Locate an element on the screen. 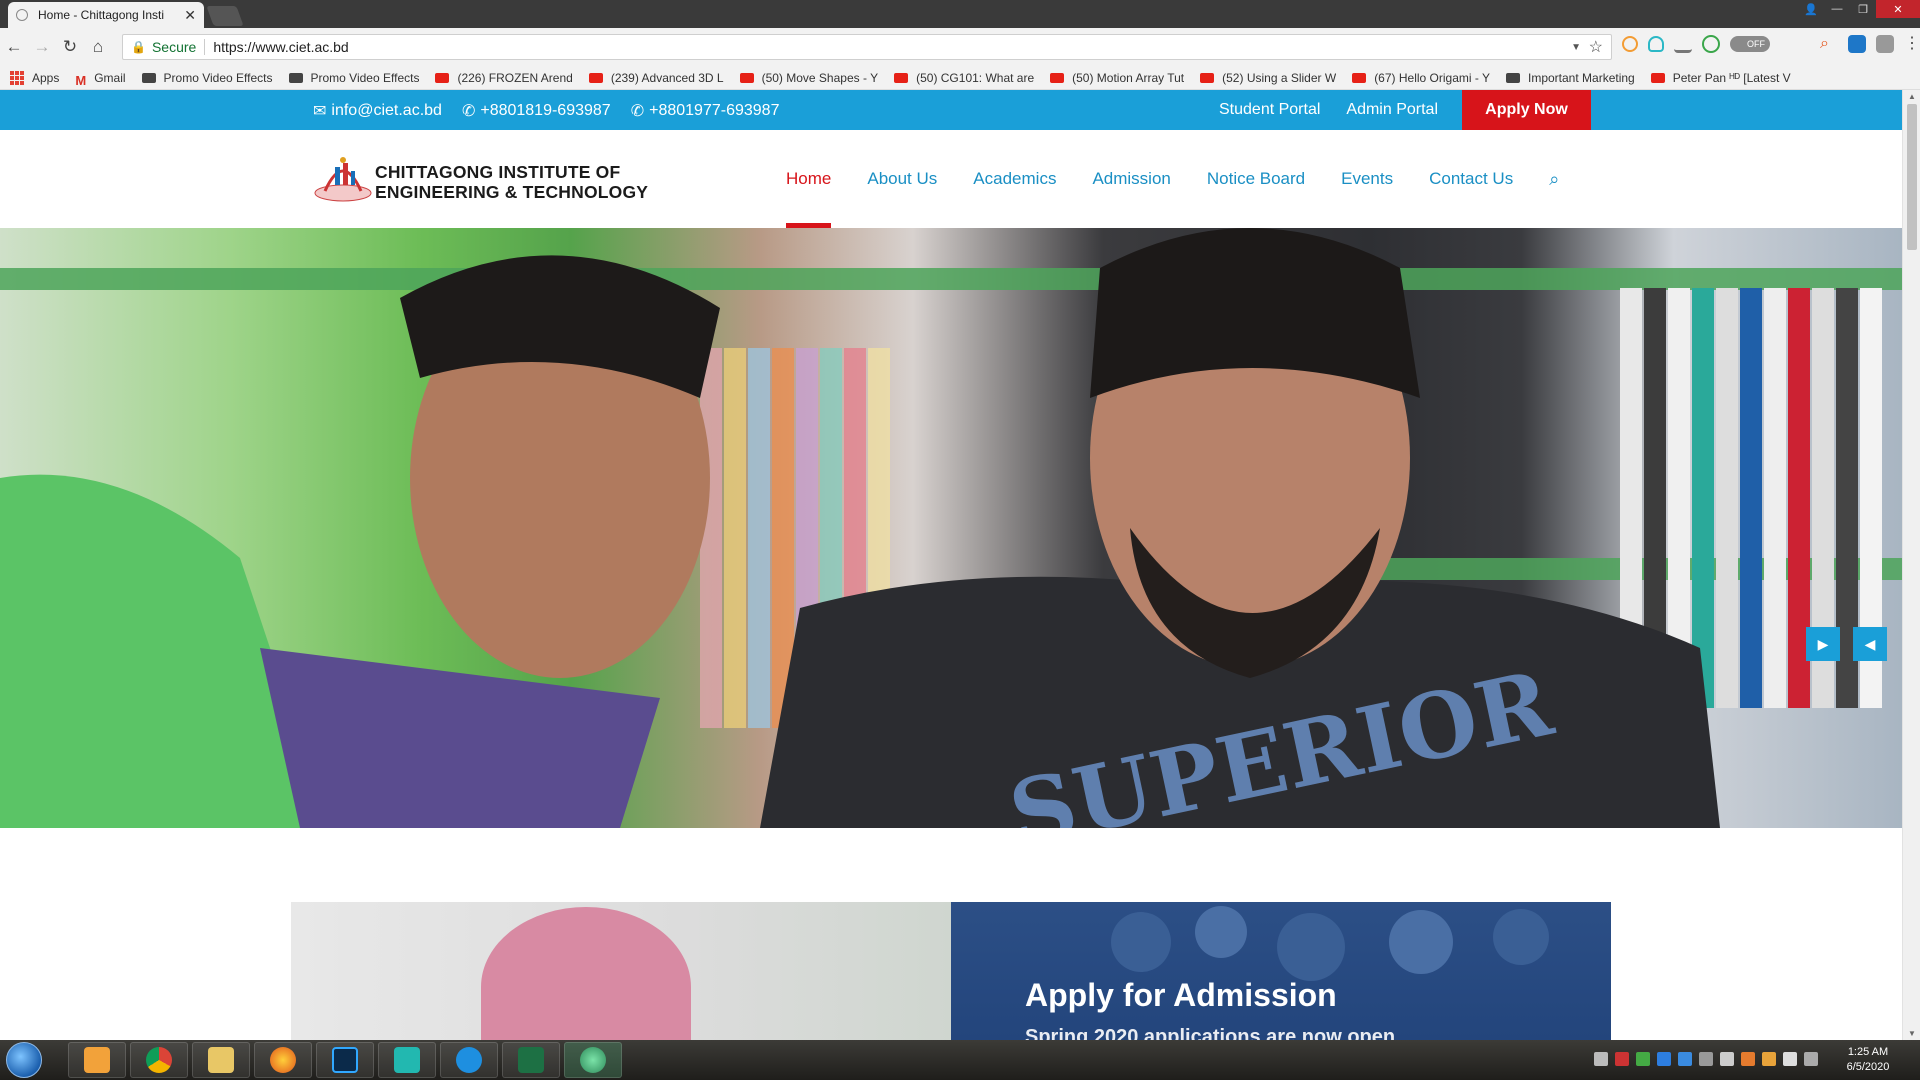 This screenshot has height=1080, width=1920. extension-toggle: OFF is located at coordinates (1750, 44).